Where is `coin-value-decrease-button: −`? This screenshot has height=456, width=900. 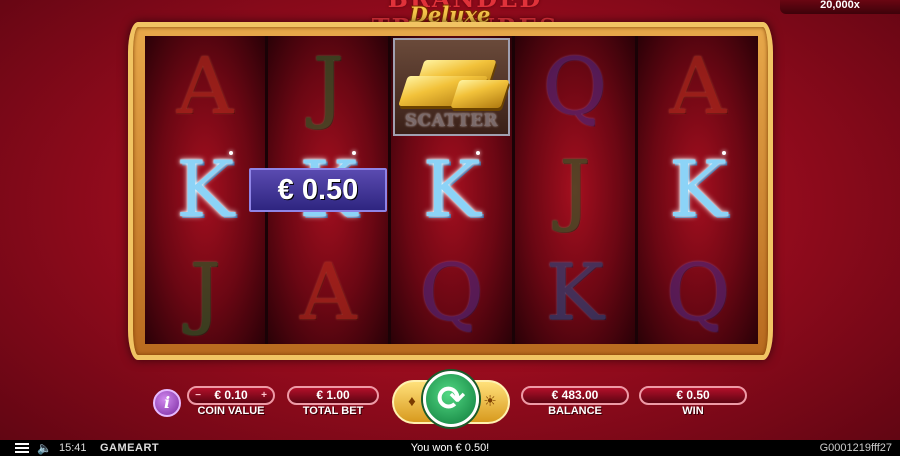
coin-value-decrease-button: − is located at coordinates (198, 395).